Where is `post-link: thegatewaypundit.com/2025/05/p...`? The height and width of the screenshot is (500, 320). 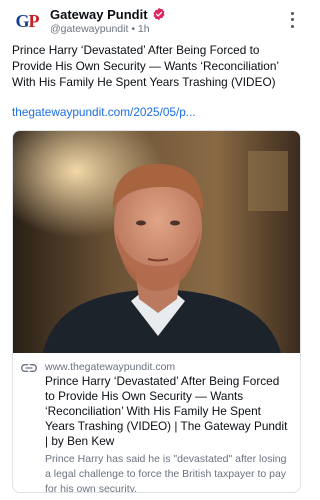 post-link: thegatewaypundit.com/2025/05/p... is located at coordinates (156, 112).